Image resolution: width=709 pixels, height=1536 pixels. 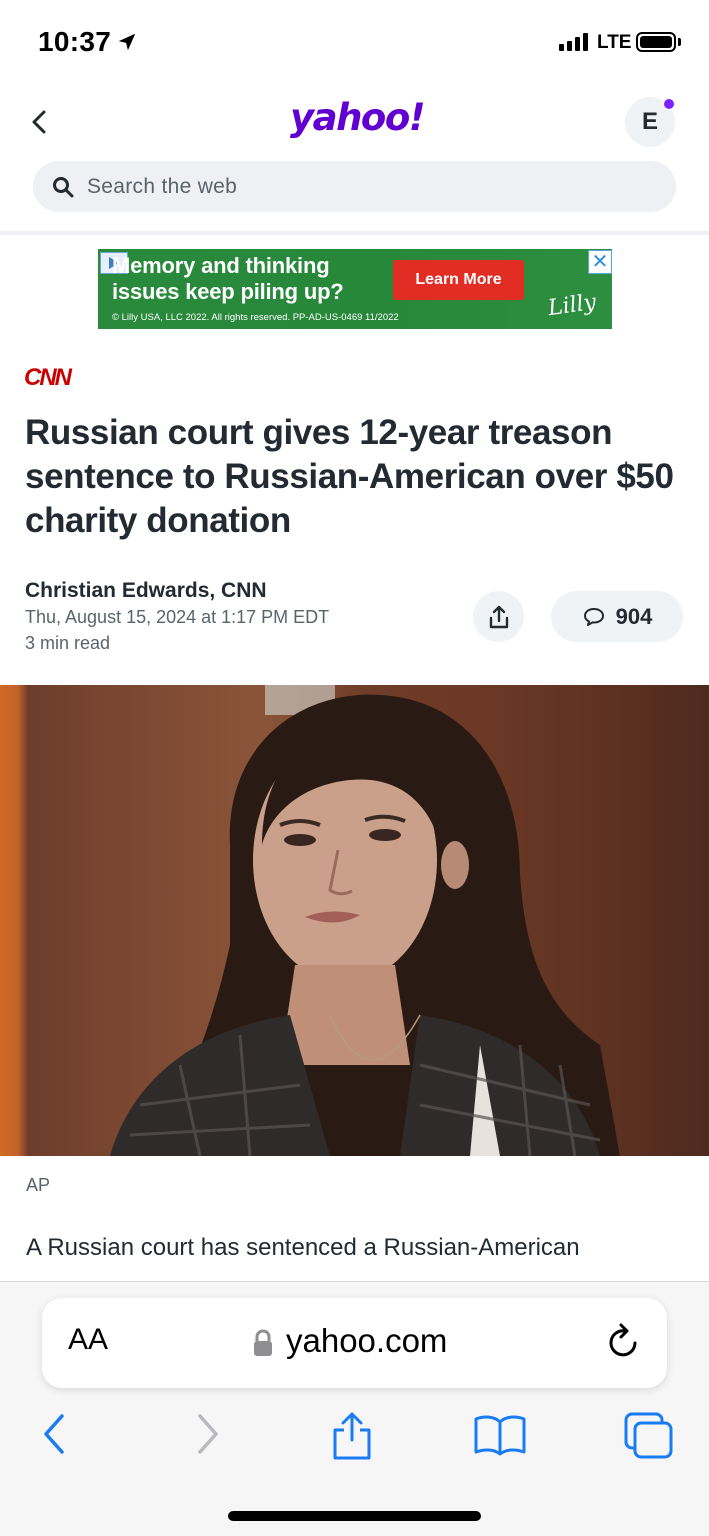 What do you see at coordinates (263, 1342) in the screenshot?
I see `lock-icon` at bounding box center [263, 1342].